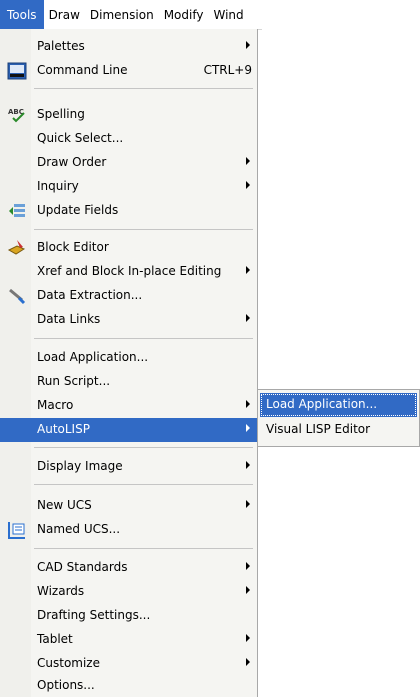 The height and width of the screenshot is (698, 420). I want to click on menu-item-label: New UCS, so click(64, 505).